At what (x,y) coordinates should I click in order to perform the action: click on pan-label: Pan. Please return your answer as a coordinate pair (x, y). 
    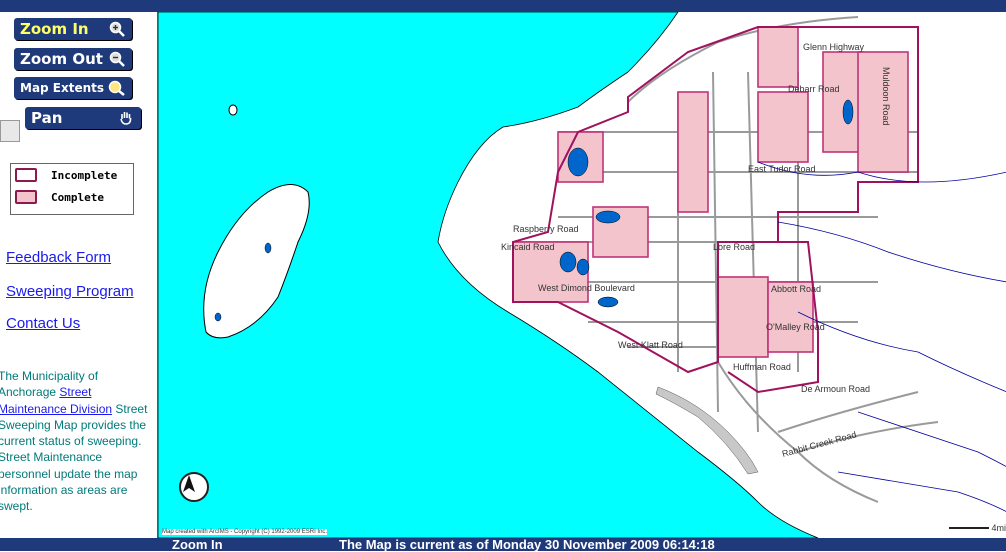
    Looking at the image, I should click on (47, 118).